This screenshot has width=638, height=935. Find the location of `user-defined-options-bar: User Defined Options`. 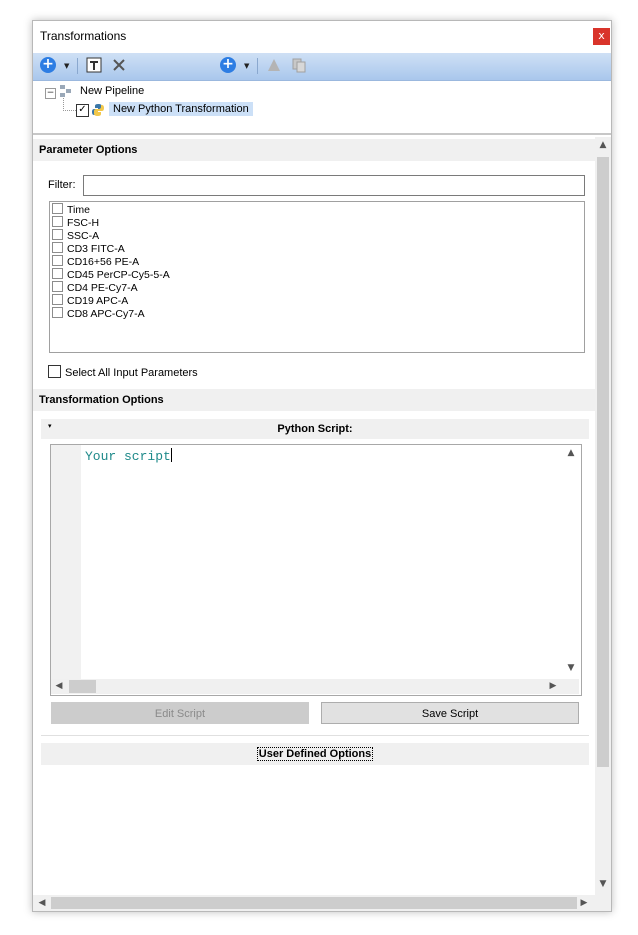

user-defined-options-bar: User Defined Options is located at coordinates (315, 754).